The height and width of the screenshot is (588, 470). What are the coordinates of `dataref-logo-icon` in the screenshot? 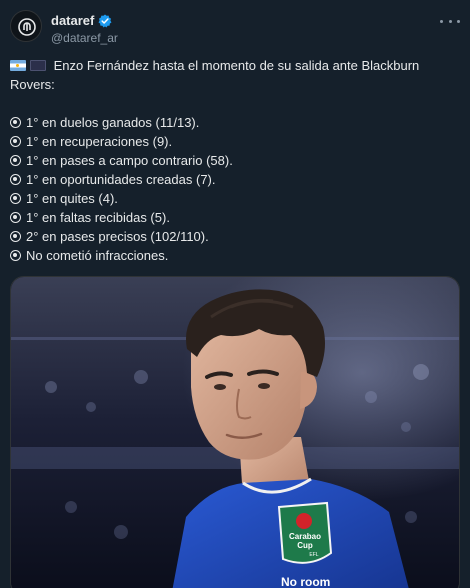 It's located at (27, 27).